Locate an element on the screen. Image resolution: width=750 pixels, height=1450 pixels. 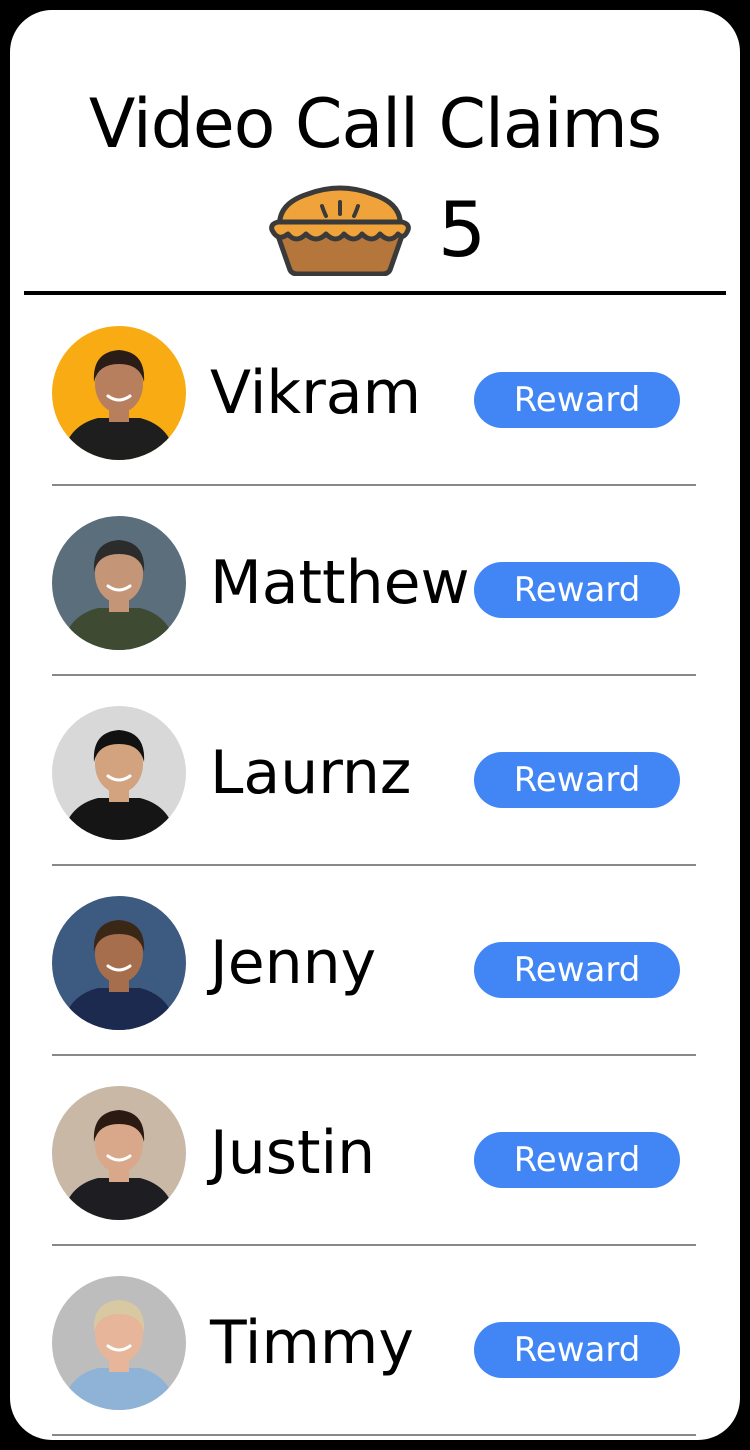
person-name: Justin is located at coordinates (293, 1153).